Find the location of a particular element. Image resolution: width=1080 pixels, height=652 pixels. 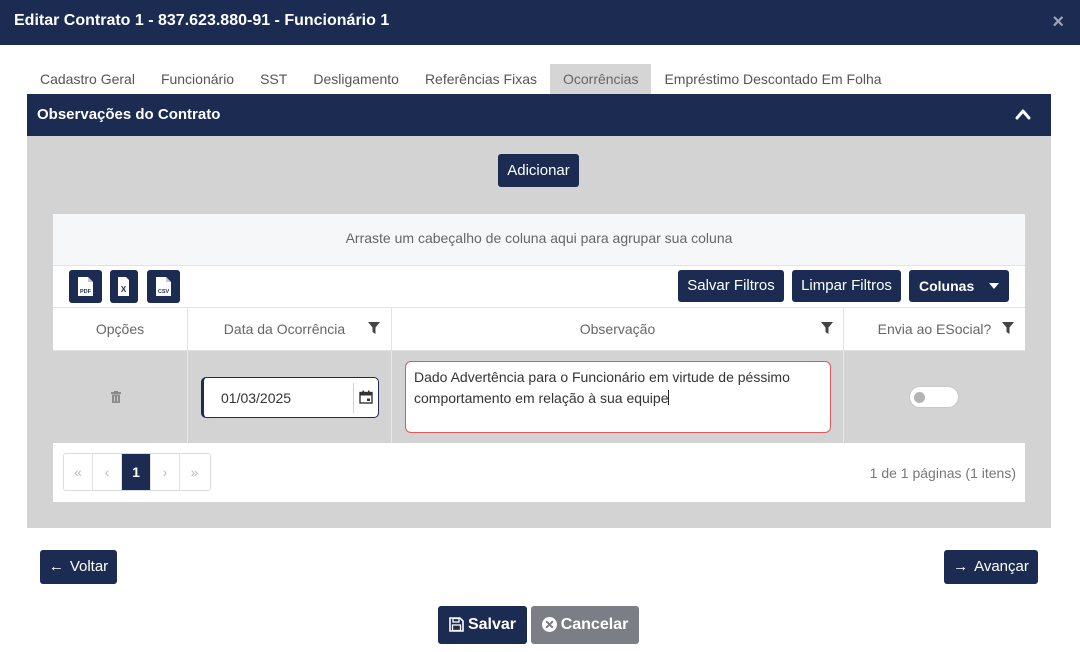

cancel-circle-icon is located at coordinates (549, 624).